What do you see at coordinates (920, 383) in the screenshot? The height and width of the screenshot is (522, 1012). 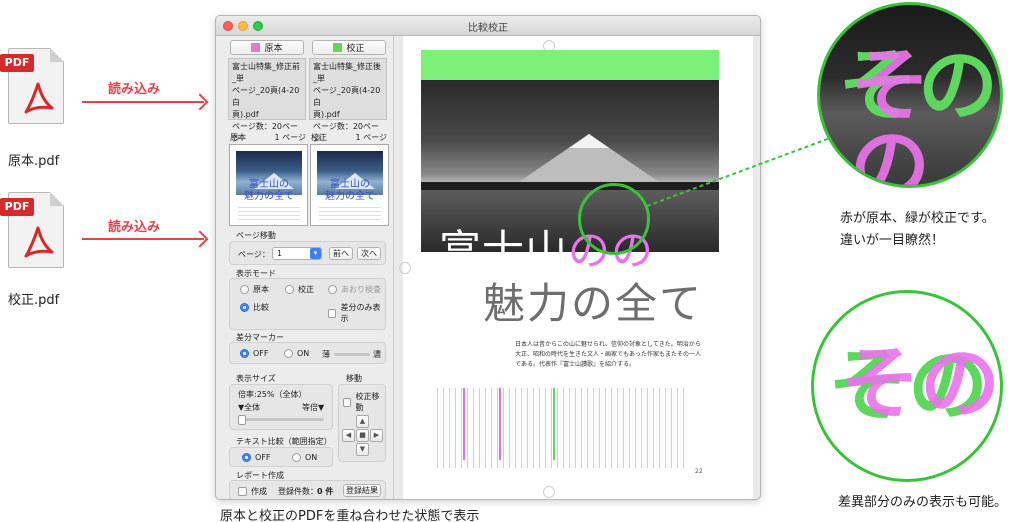 I see `zoom-diff-text-pink: その` at bounding box center [920, 383].